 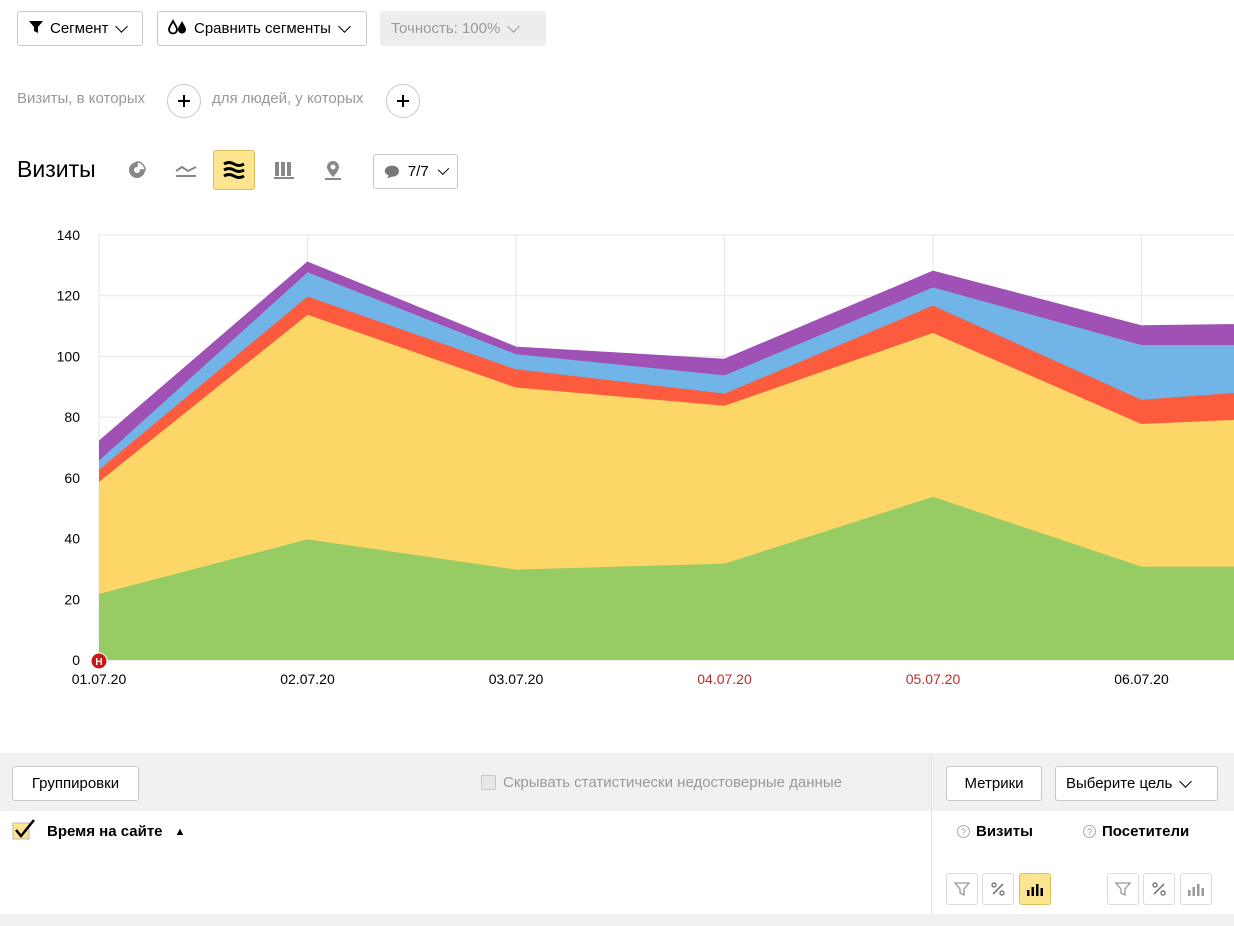 I want to click on column-header-visits: ? Визиты, so click(x=995, y=831).